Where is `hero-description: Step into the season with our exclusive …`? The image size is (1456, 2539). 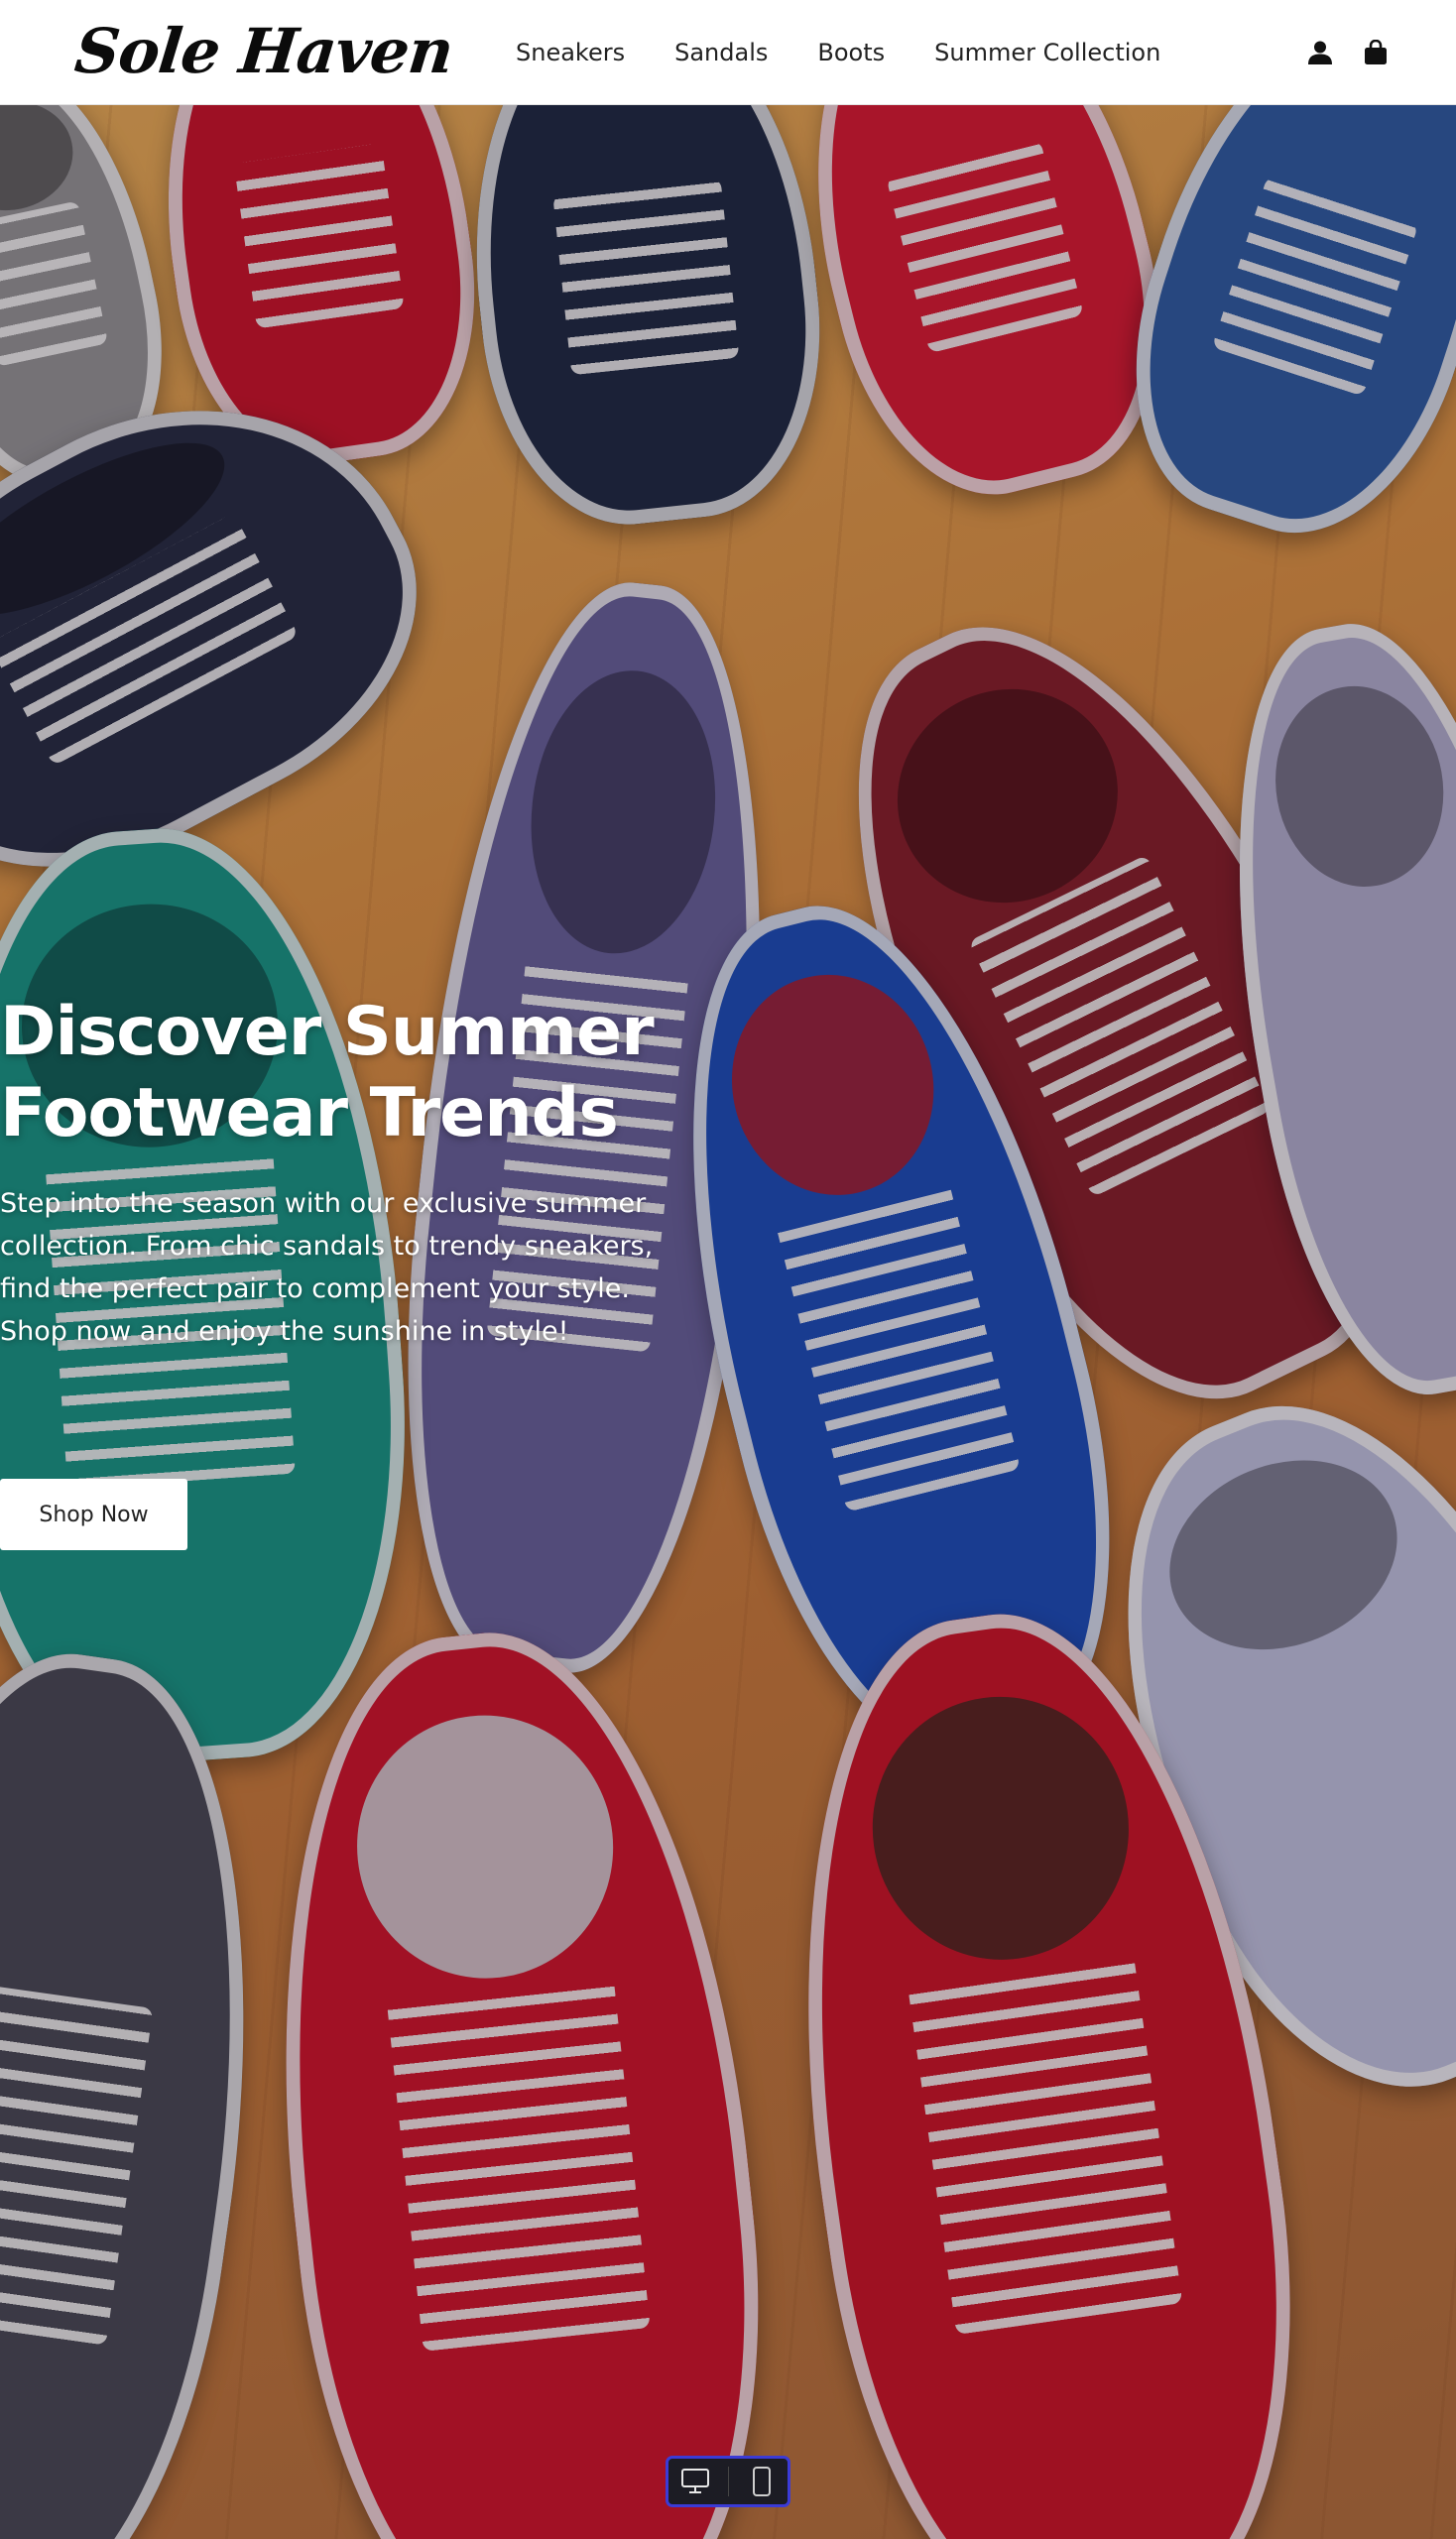
hero-description: Step into the season with our exclusive … is located at coordinates (327, 1268).